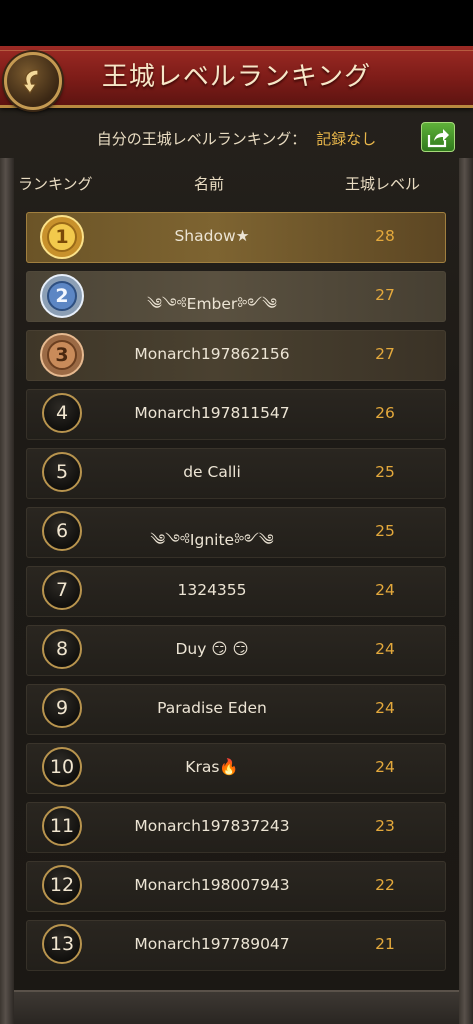 The image size is (473, 1024). I want to click on ranking-row: 7 1324355 24, so click(236, 591).